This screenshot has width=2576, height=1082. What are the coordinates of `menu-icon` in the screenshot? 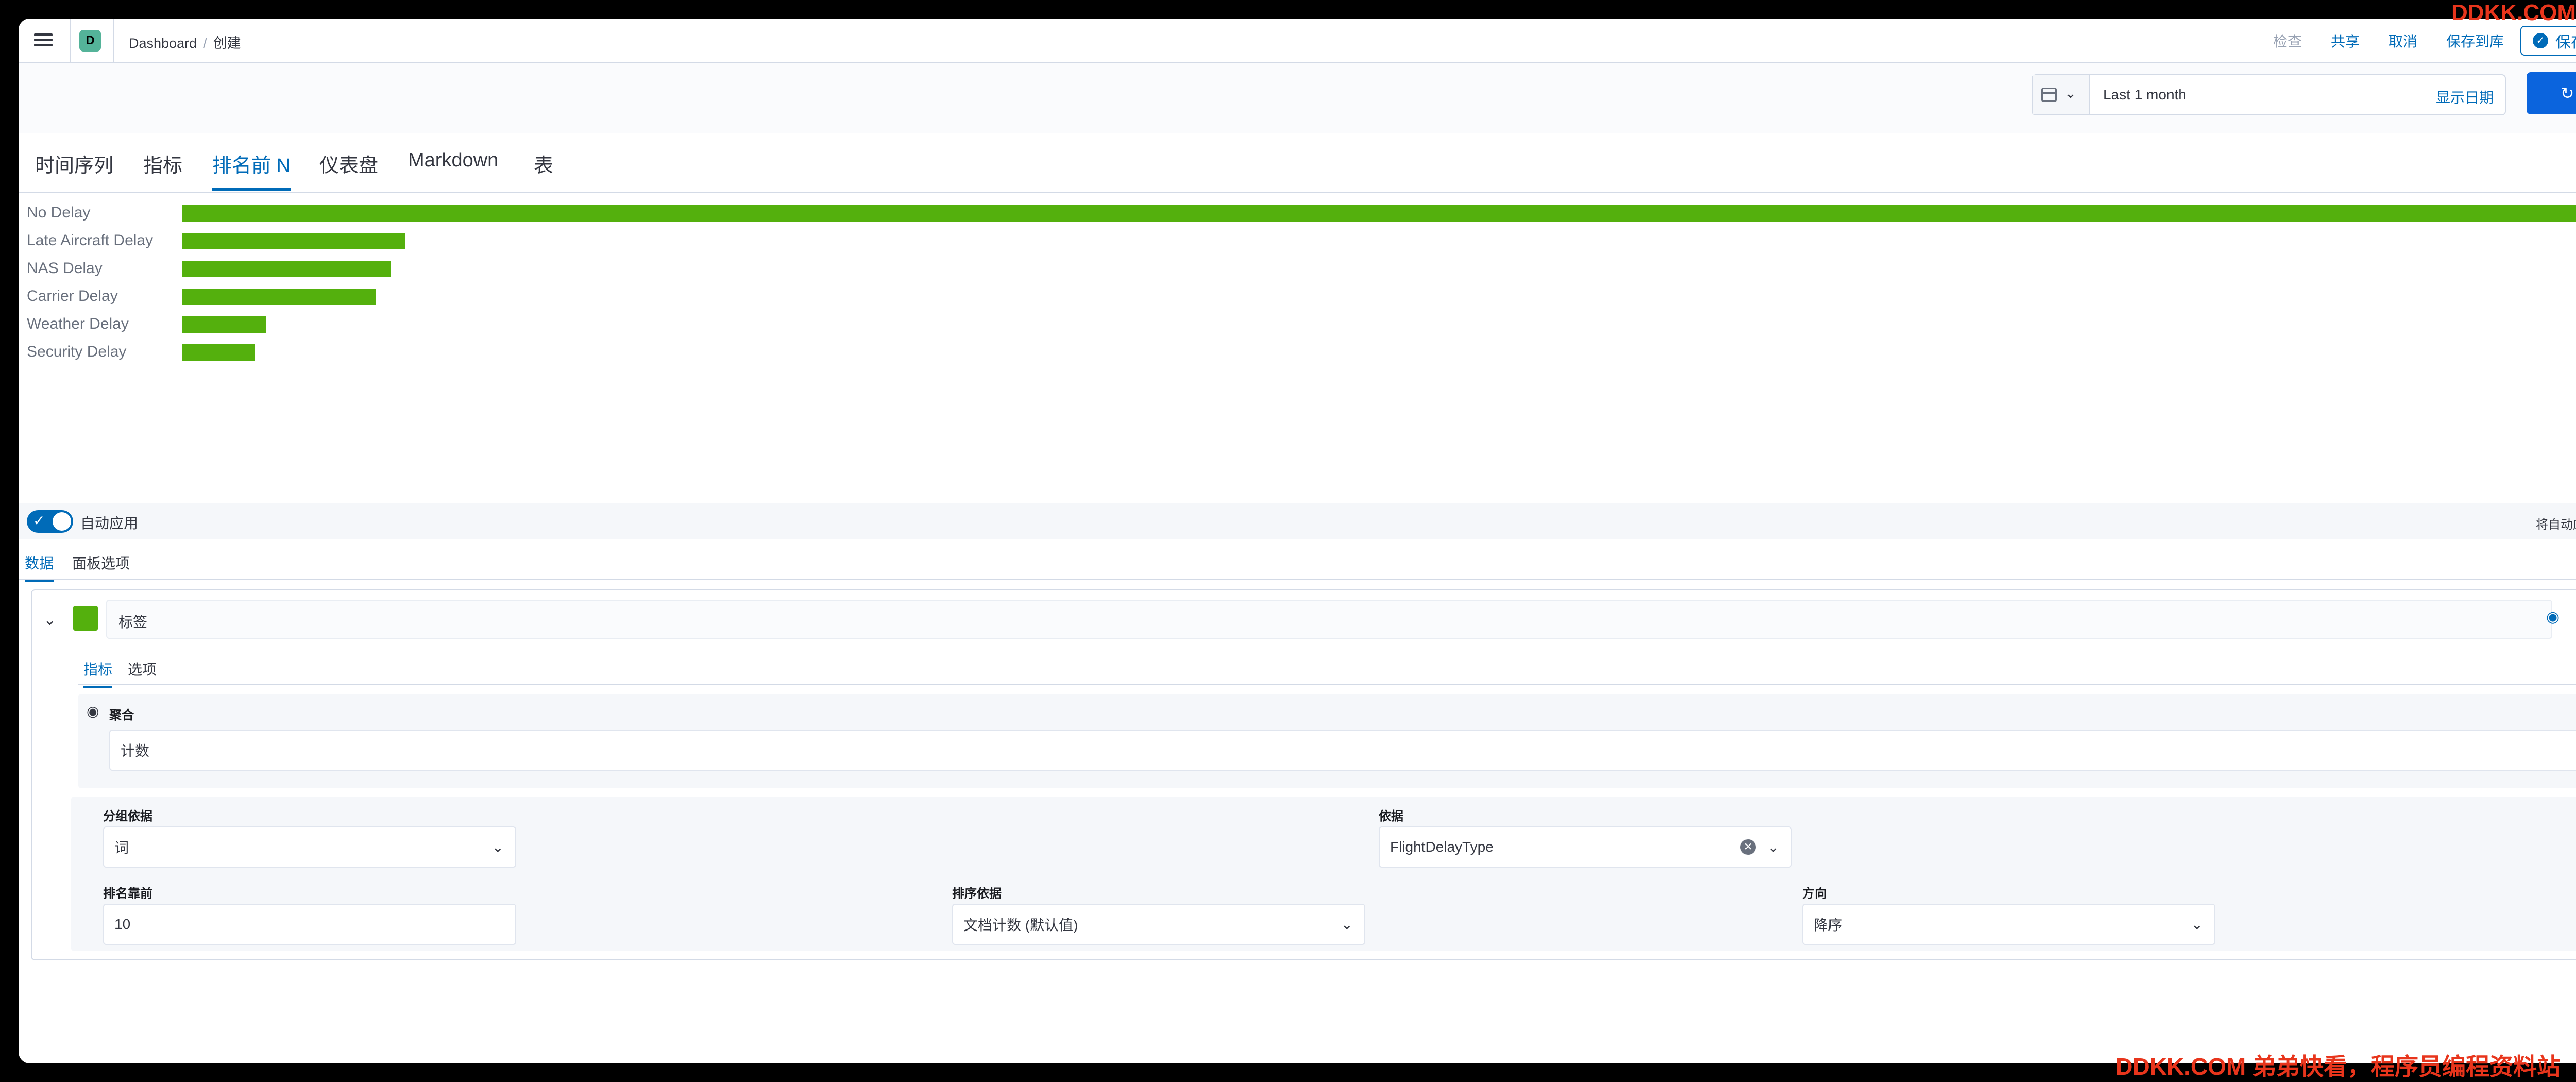 It's located at (43, 40).